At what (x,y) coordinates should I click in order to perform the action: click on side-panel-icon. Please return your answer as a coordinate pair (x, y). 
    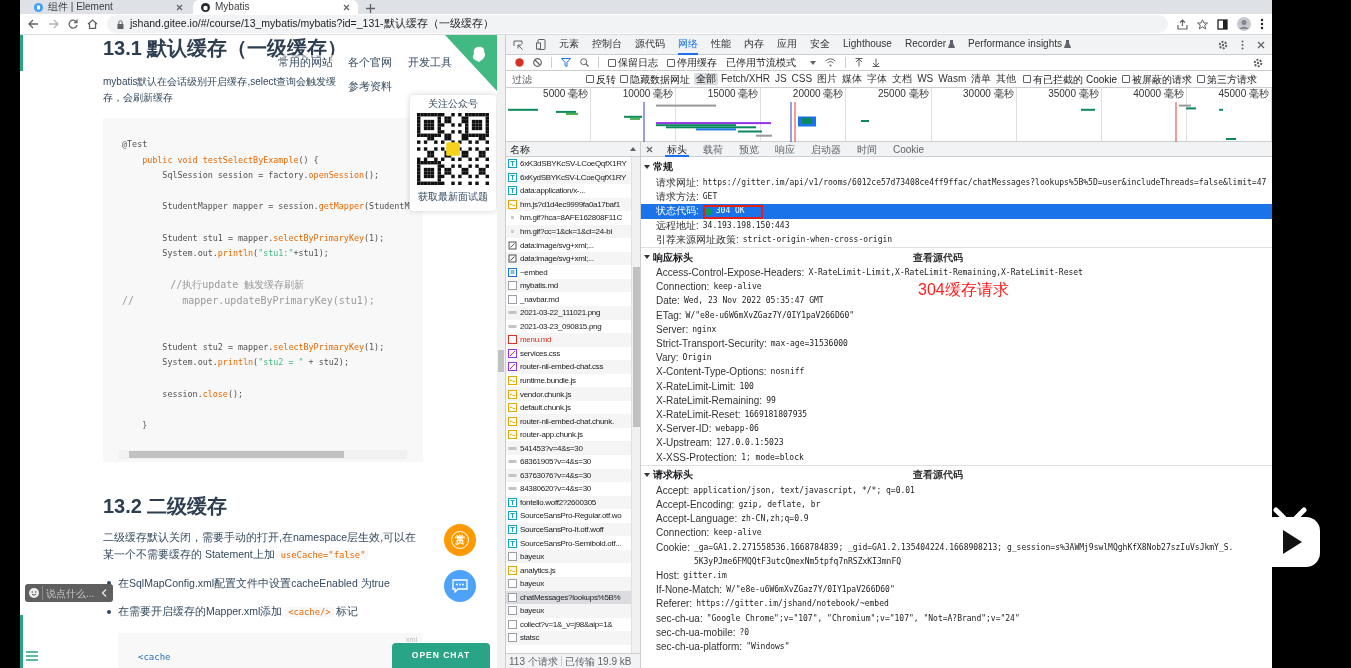
    Looking at the image, I should click on (1222, 24).